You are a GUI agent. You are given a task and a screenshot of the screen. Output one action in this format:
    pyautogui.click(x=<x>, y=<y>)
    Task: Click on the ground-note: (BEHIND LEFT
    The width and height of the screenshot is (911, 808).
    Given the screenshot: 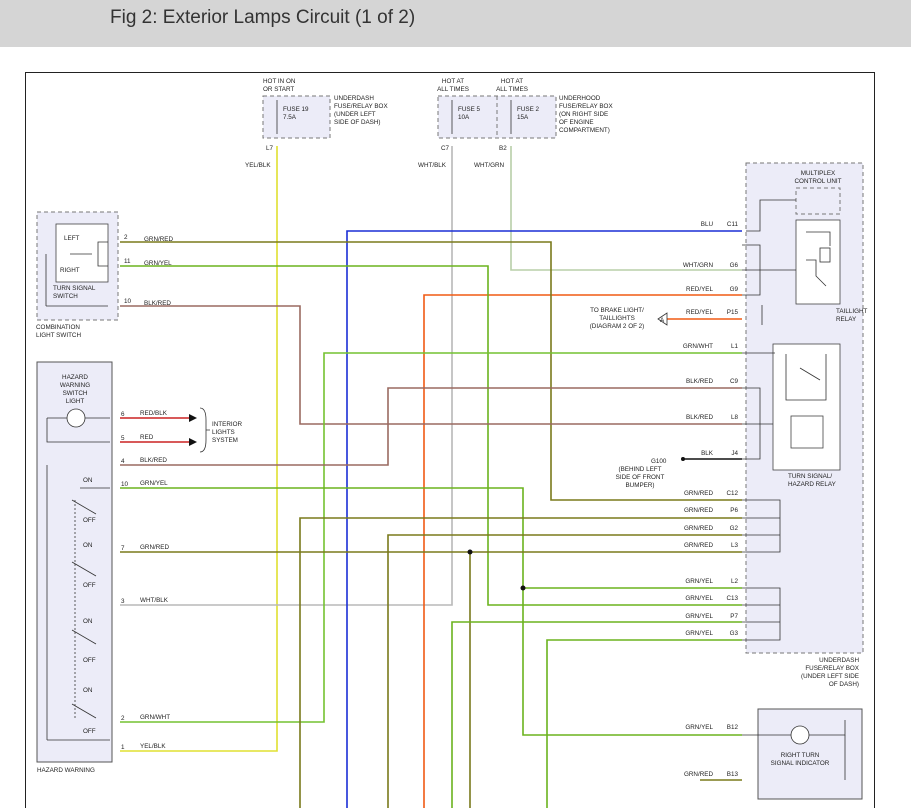 What is the action you would take?
    pyautogui.click(x=639, y=469)
    